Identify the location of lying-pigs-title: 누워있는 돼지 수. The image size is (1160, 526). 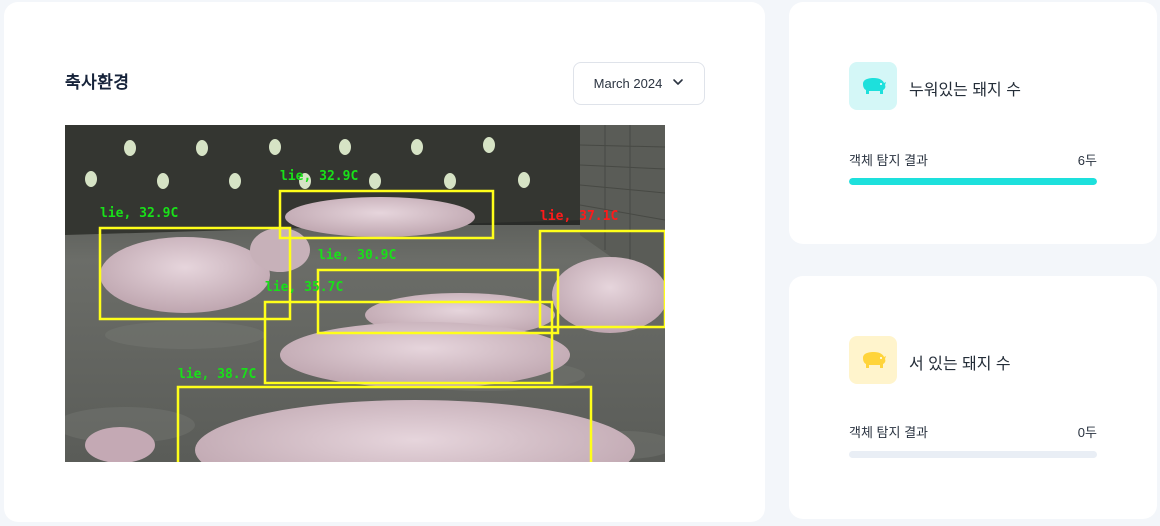
(965, 90).